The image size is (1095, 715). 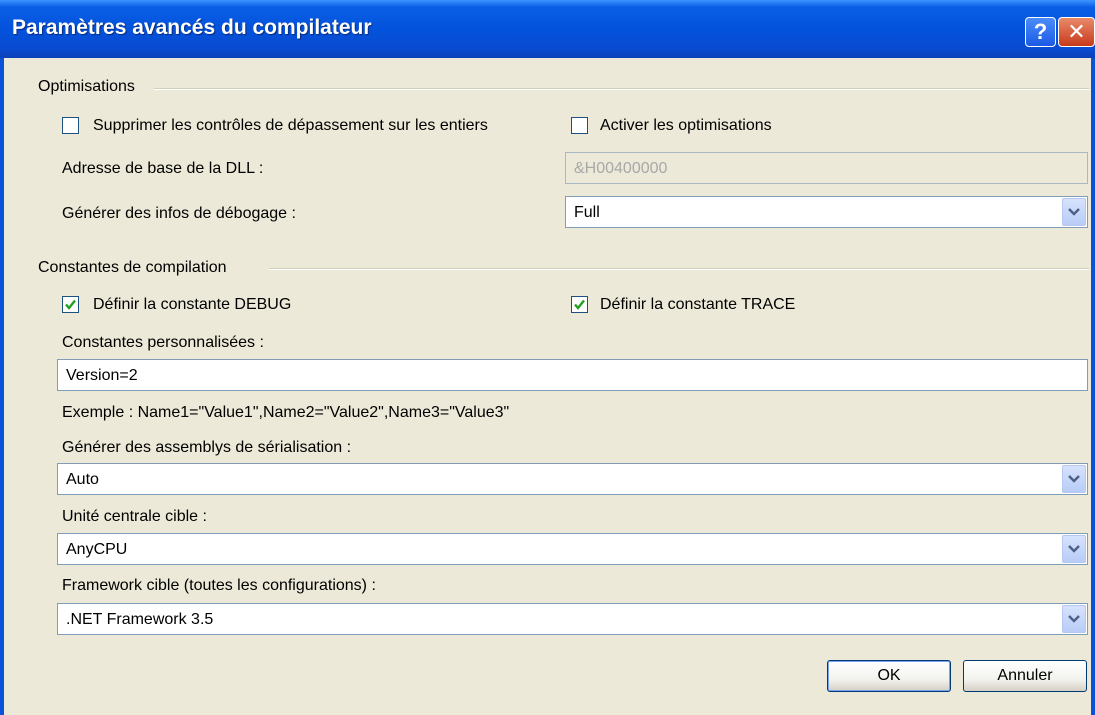 What do you see at coordinates (579, 125) in the screenshot?
I see `enable-optimizations-checkbox` at bounding box center [579, 125].